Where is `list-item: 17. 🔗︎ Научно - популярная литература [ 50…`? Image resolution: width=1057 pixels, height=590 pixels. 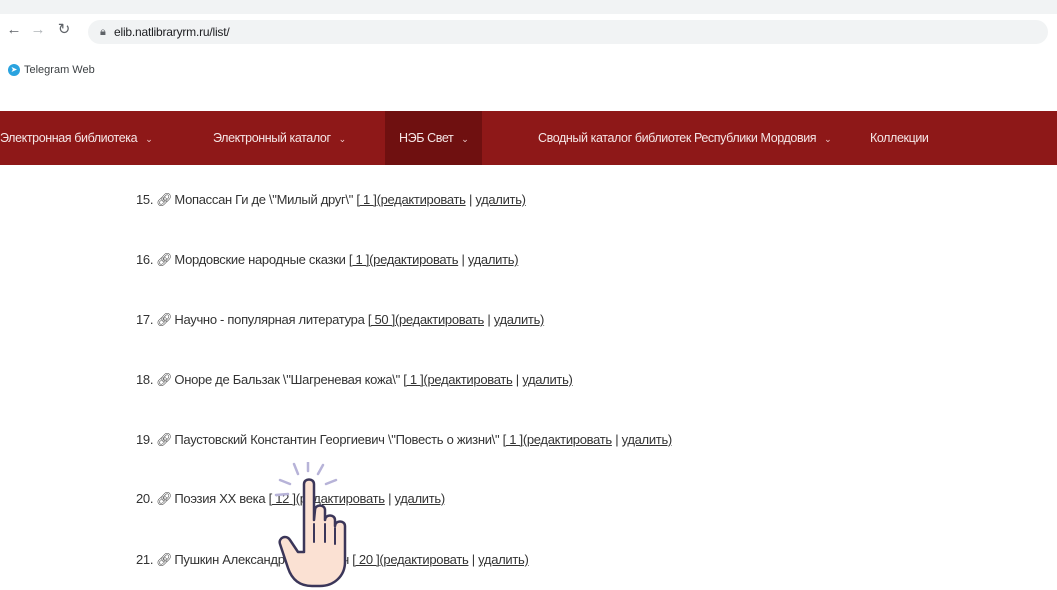
list-item: 17. 🔗︎ Научно - популярная литература [ 50… is located at coordinates (340, 320).